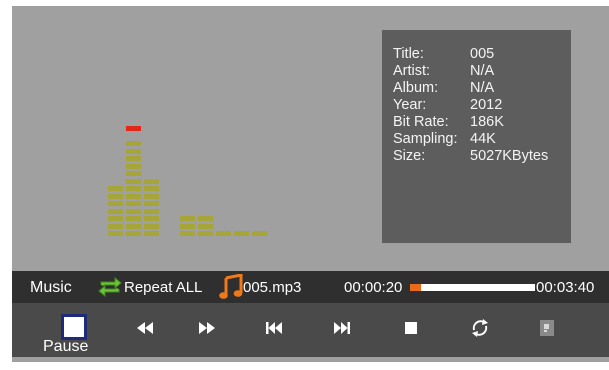 Image resolution: width=609 pixels, height=370 pixels. I want to click on repeat-mode-button, so click(480, 328).